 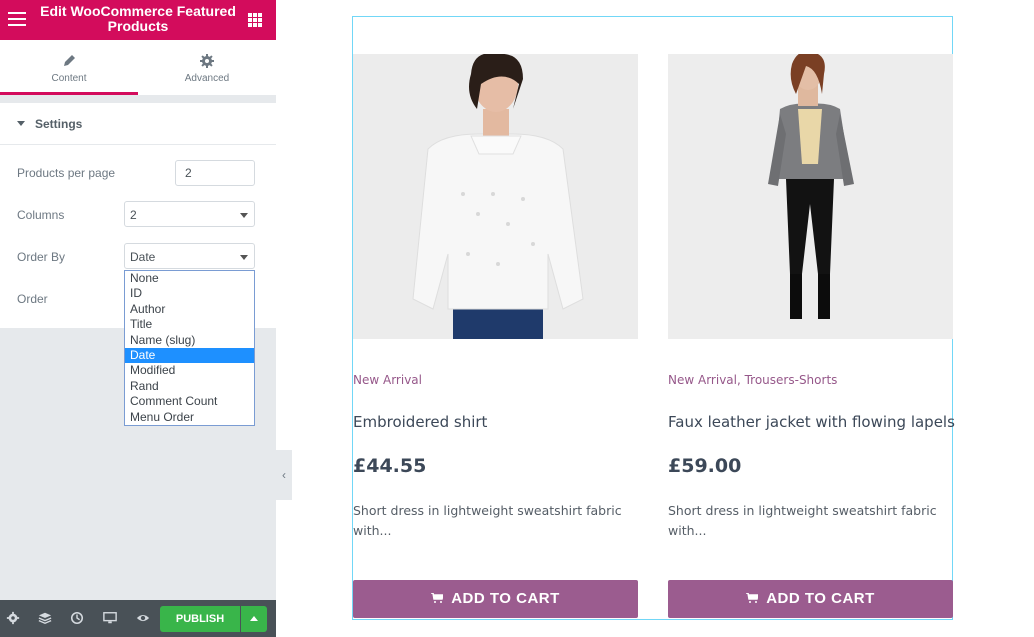 What do you see at coordinates (69, 60) in the screenshot?
I see `pencil-icon` at bounding box center [69, 60].